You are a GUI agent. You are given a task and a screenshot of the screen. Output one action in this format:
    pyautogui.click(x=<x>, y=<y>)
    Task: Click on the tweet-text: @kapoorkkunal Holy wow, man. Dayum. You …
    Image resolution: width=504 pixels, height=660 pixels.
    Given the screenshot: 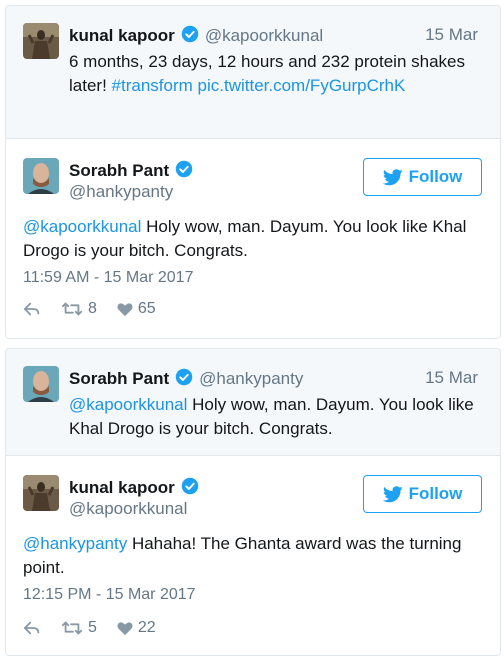 What is the action you would take?
    pyautogui.click(x=253, y=239)
    